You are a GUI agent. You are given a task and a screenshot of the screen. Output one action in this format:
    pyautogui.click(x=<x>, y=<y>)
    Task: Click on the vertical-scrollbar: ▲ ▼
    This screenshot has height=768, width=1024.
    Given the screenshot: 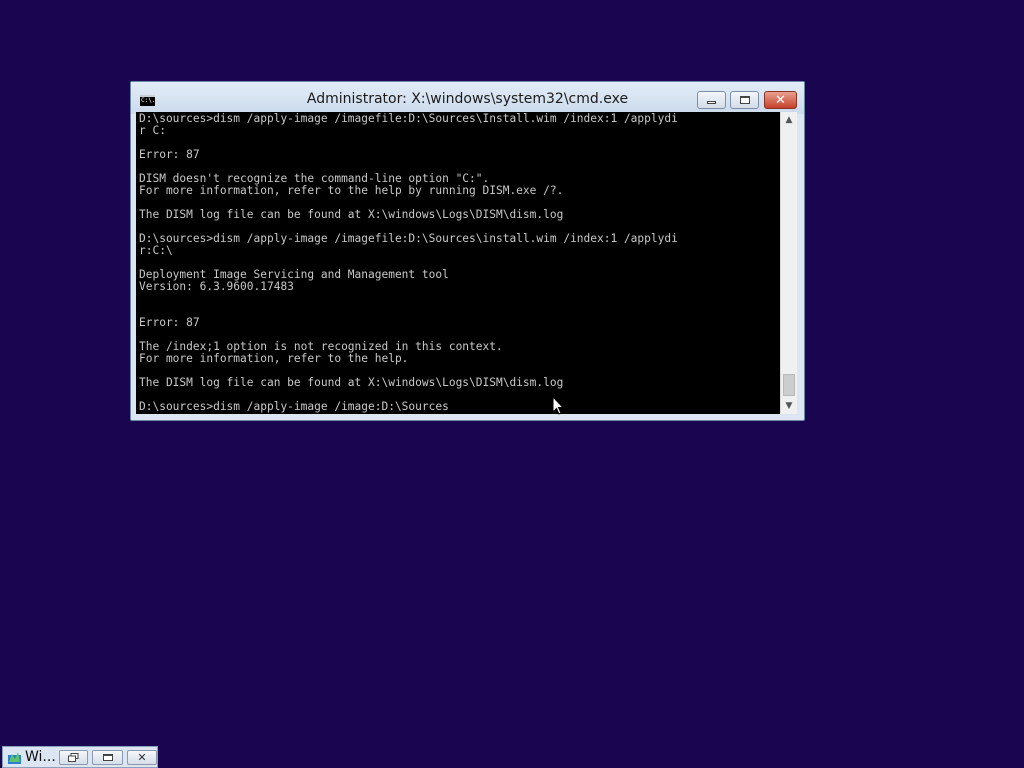 What is the action you would take?
    pyautogui.click(x=788, y=263)
    